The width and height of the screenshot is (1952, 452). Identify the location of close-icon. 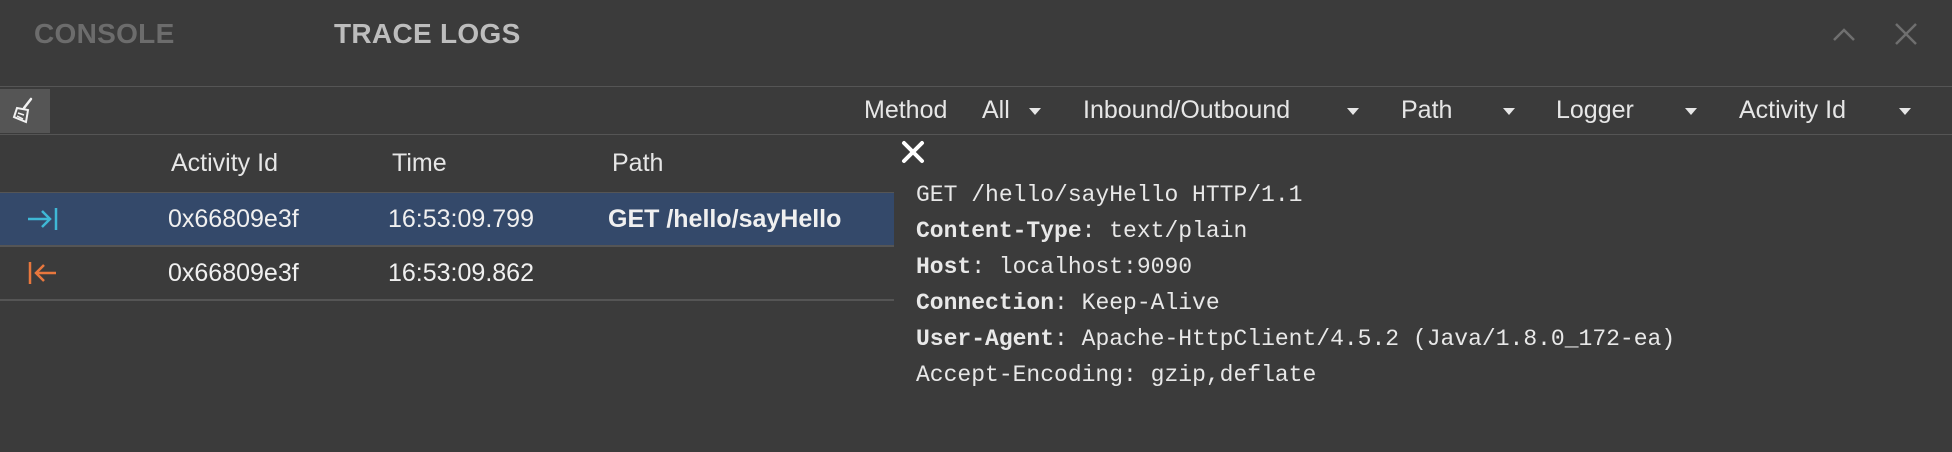
(1906, 34).